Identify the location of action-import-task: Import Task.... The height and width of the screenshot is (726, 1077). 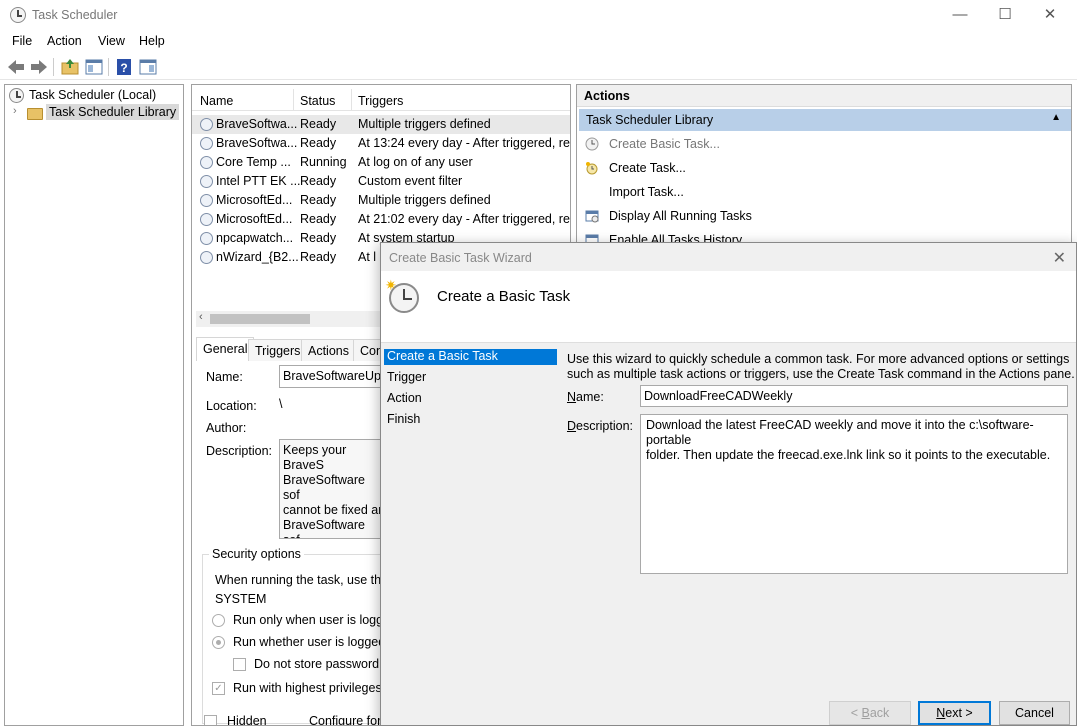
(646, 192).